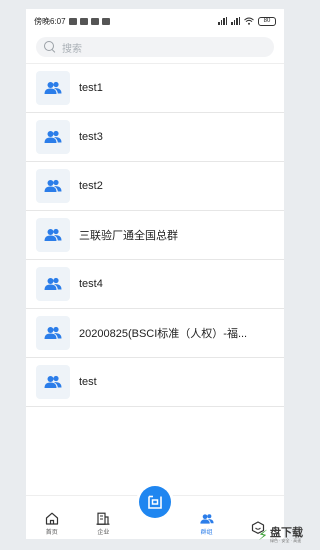 The image size is (320, 550). What do you see at coordinates (155, 284) in the screenshot?
I see `group-list-item: test4` at bounding box center [155, 284].